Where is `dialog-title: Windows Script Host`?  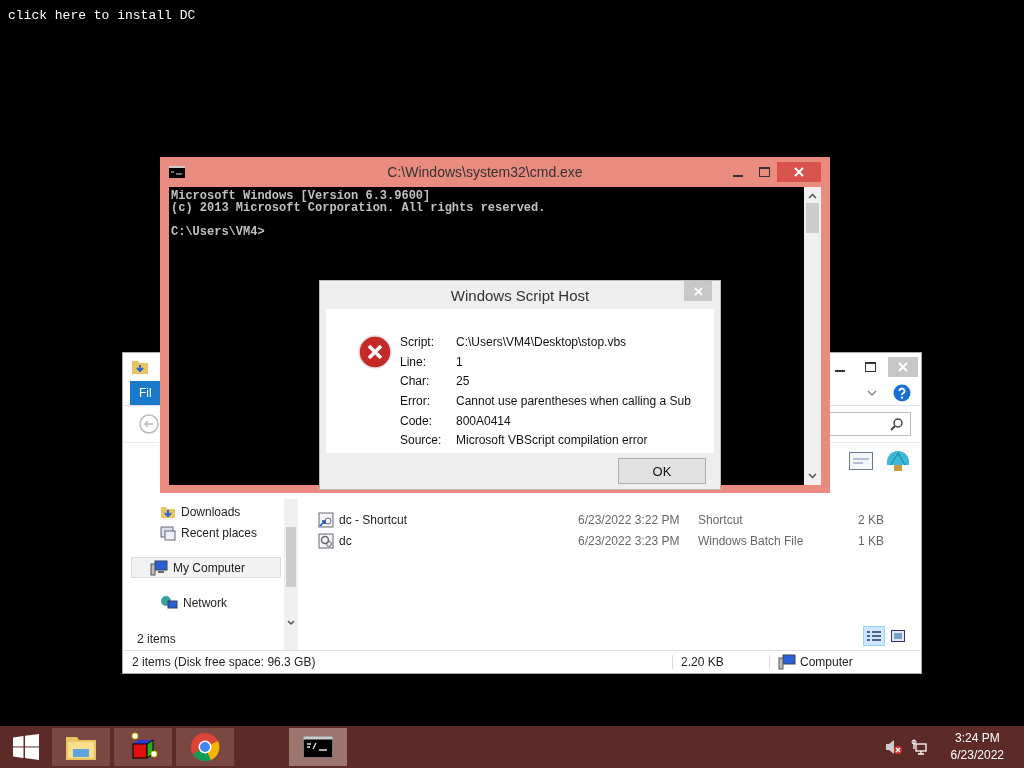
dialog-title: Windows Script Host is located at coordinates (520, 295).